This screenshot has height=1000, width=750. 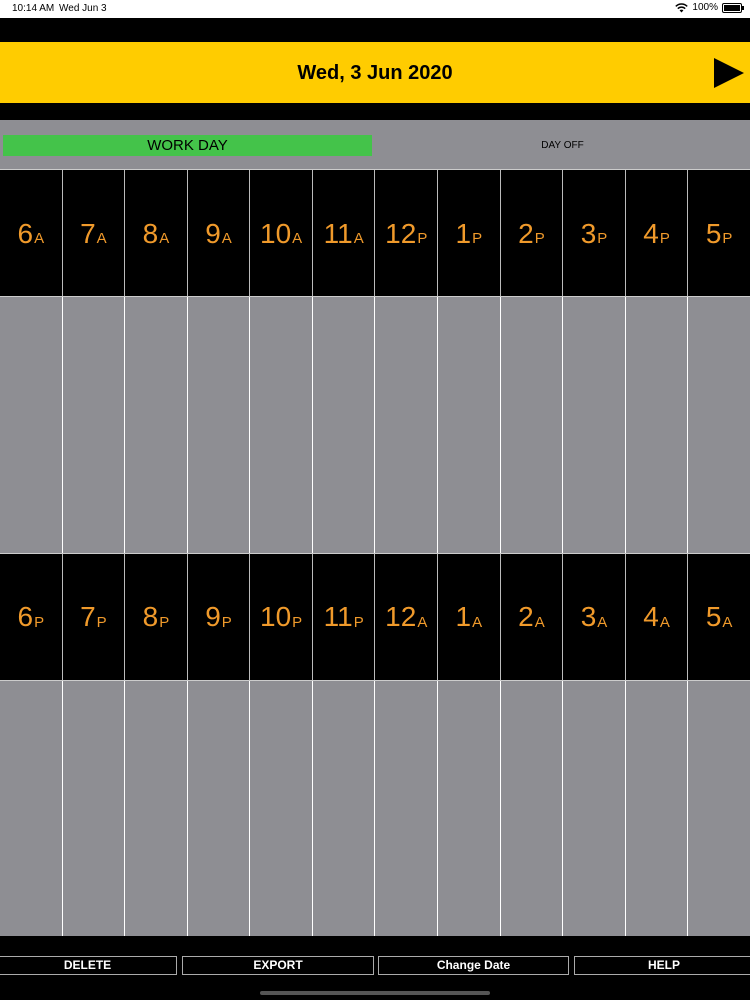 What do you see at coordinates (729, 73) in the screenshot?
I see `play-triangle-icon` at bounding box center [729, 73].